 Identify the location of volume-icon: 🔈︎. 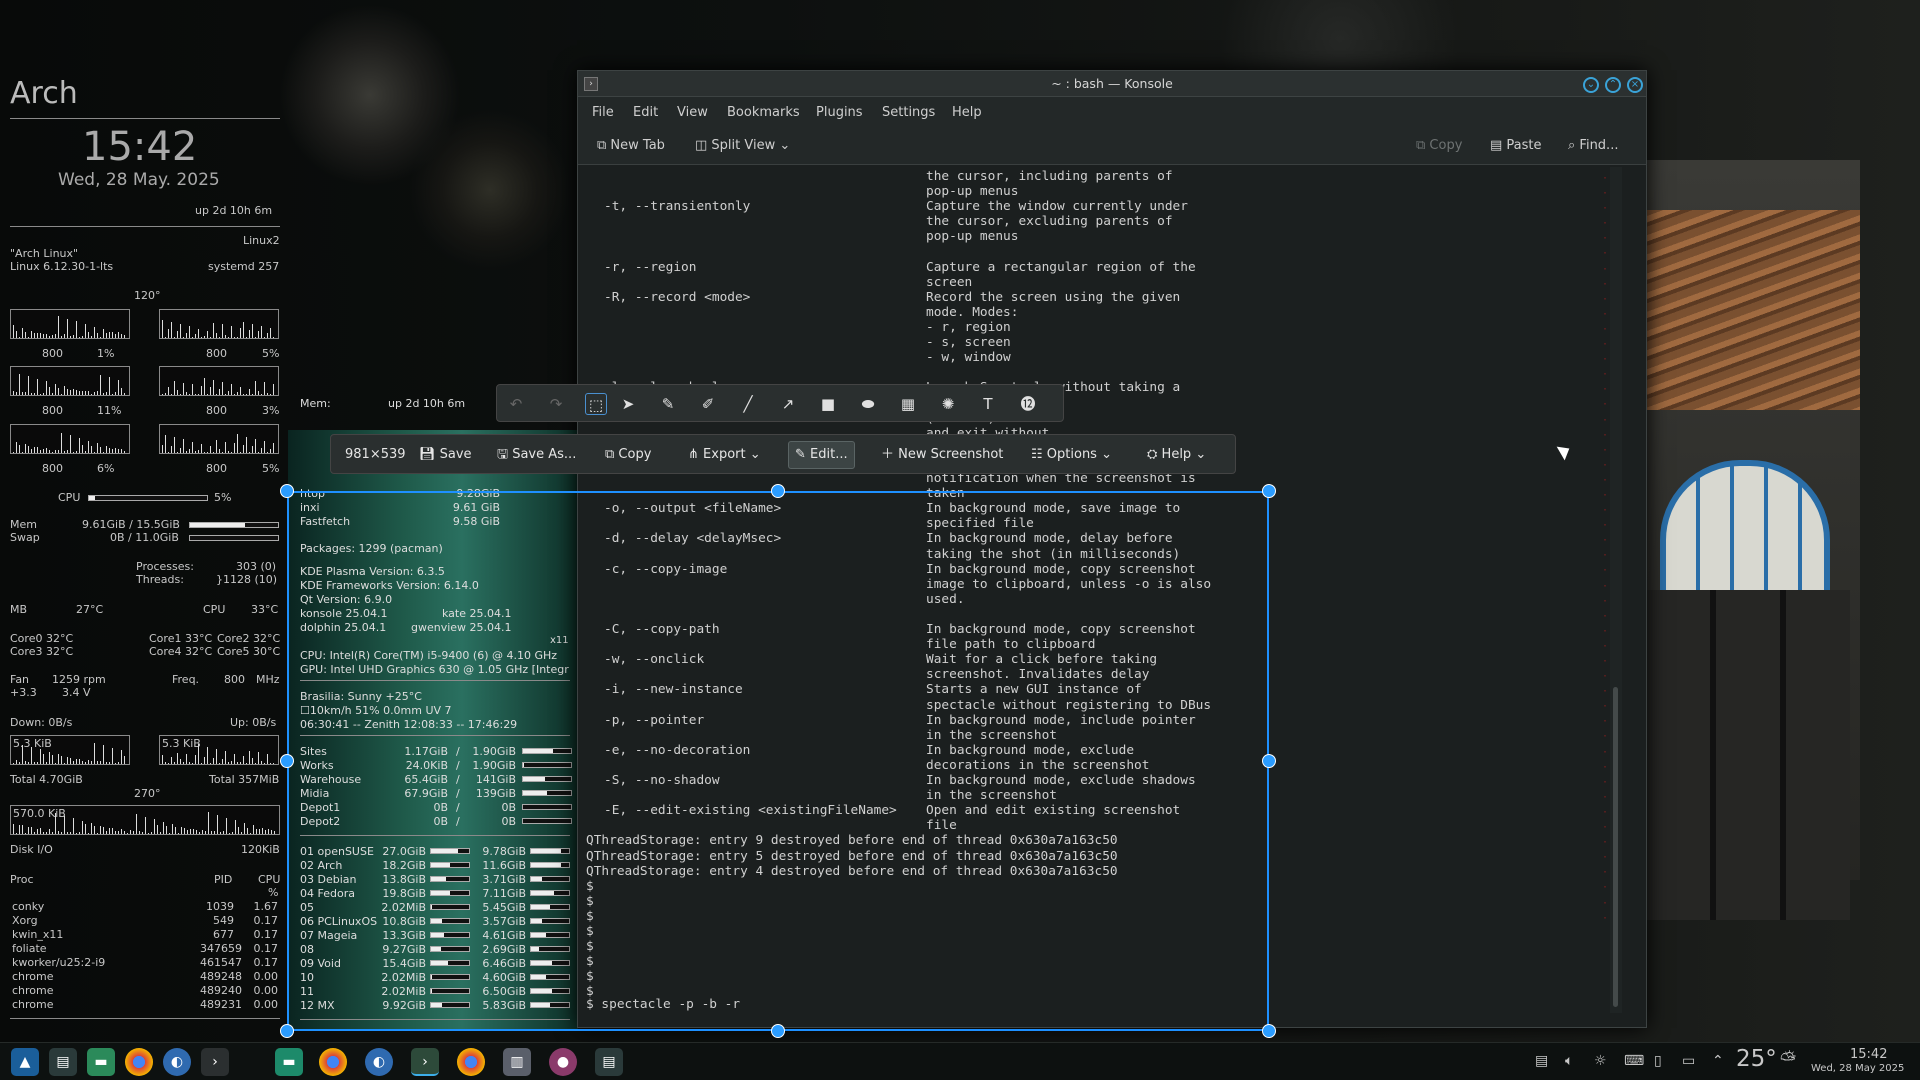
(1569, 1061).